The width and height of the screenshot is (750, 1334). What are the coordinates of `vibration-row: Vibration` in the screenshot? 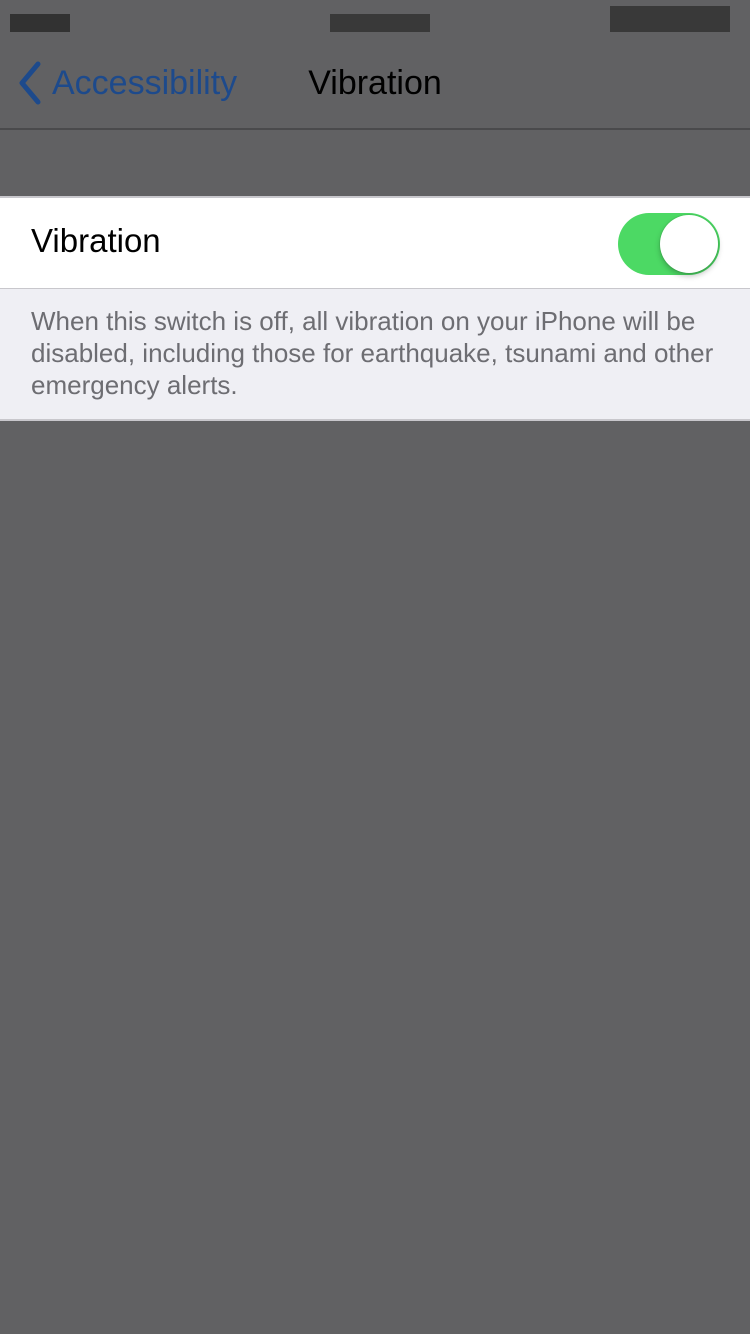 It's located at (375, 242).